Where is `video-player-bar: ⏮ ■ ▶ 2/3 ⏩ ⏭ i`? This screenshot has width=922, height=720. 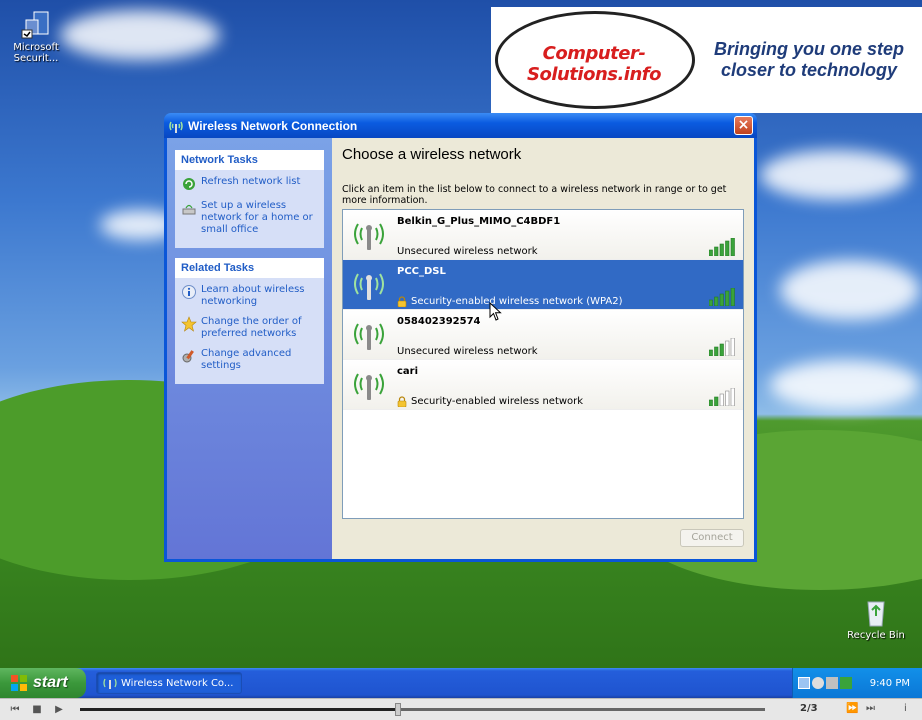
video-player-bar: ⏮ ■ ▶ 2/3 ⏩ ⏭ i is located at coordinates (461, 709).